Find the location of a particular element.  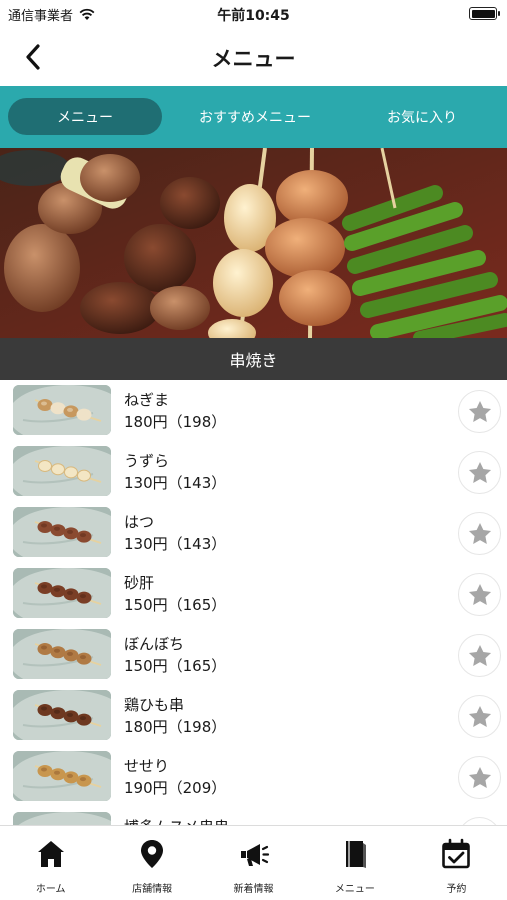

item-name: うずら is located at coordinates (147, 461).